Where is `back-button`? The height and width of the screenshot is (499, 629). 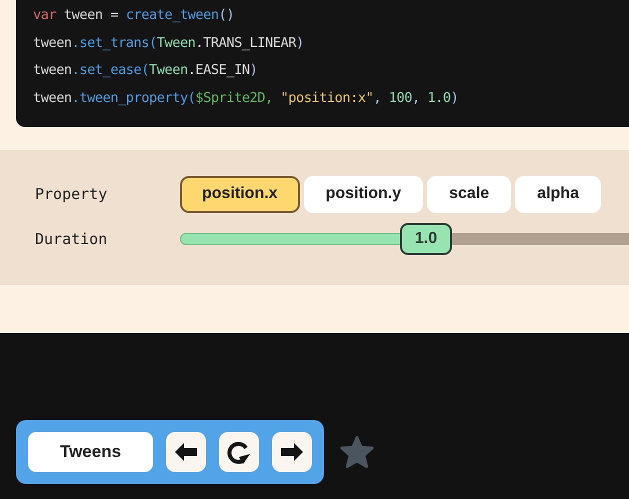
back-button is located at coordinates (186, 452).